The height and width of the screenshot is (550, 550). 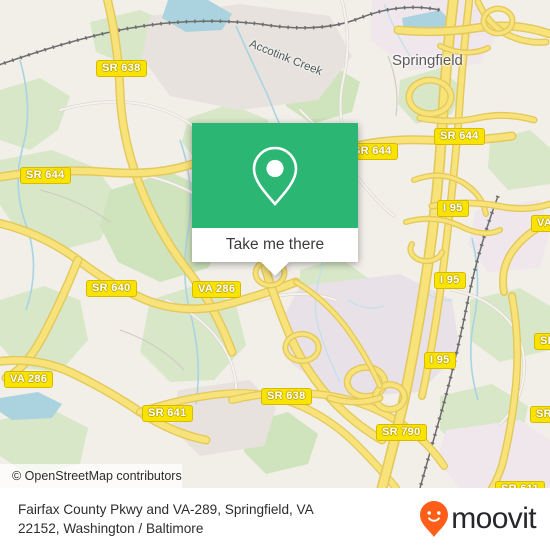 I want to click on road-shield-sr-790: SR 790, so click(x=401, y=432).